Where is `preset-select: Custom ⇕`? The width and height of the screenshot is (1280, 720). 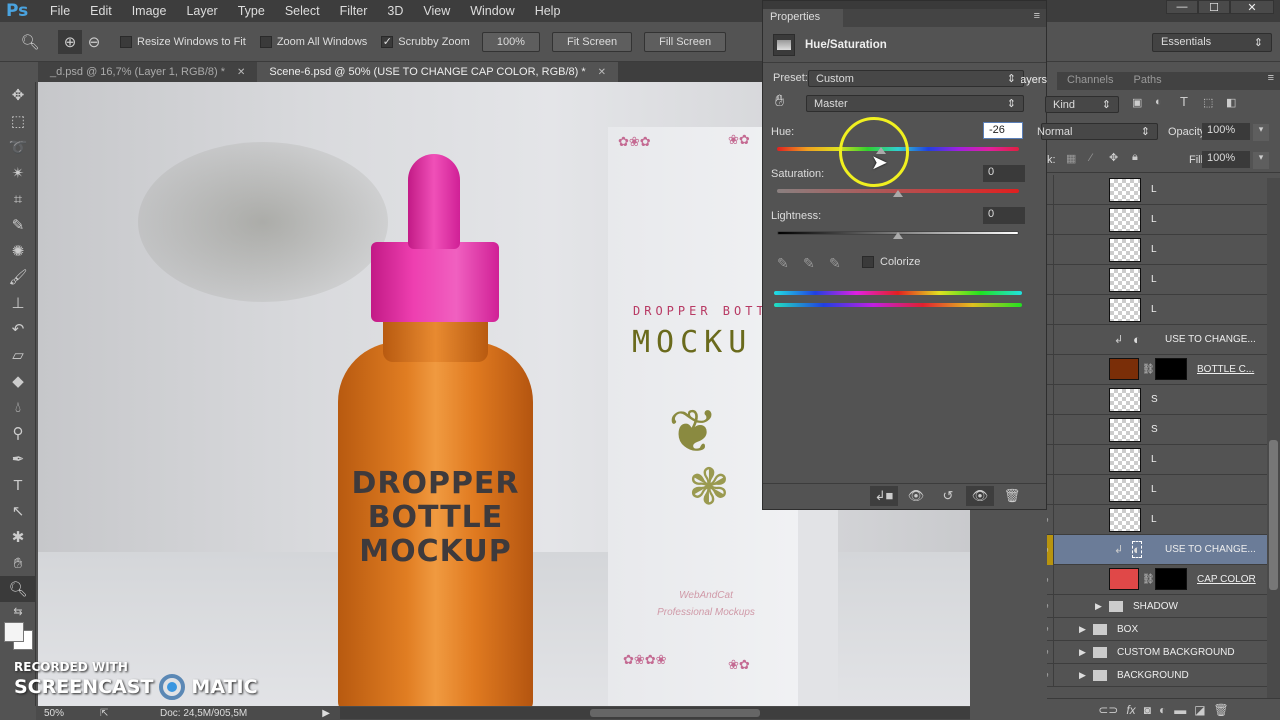 preset-select: Custom ⇕ is located at coordinates (916, 78).